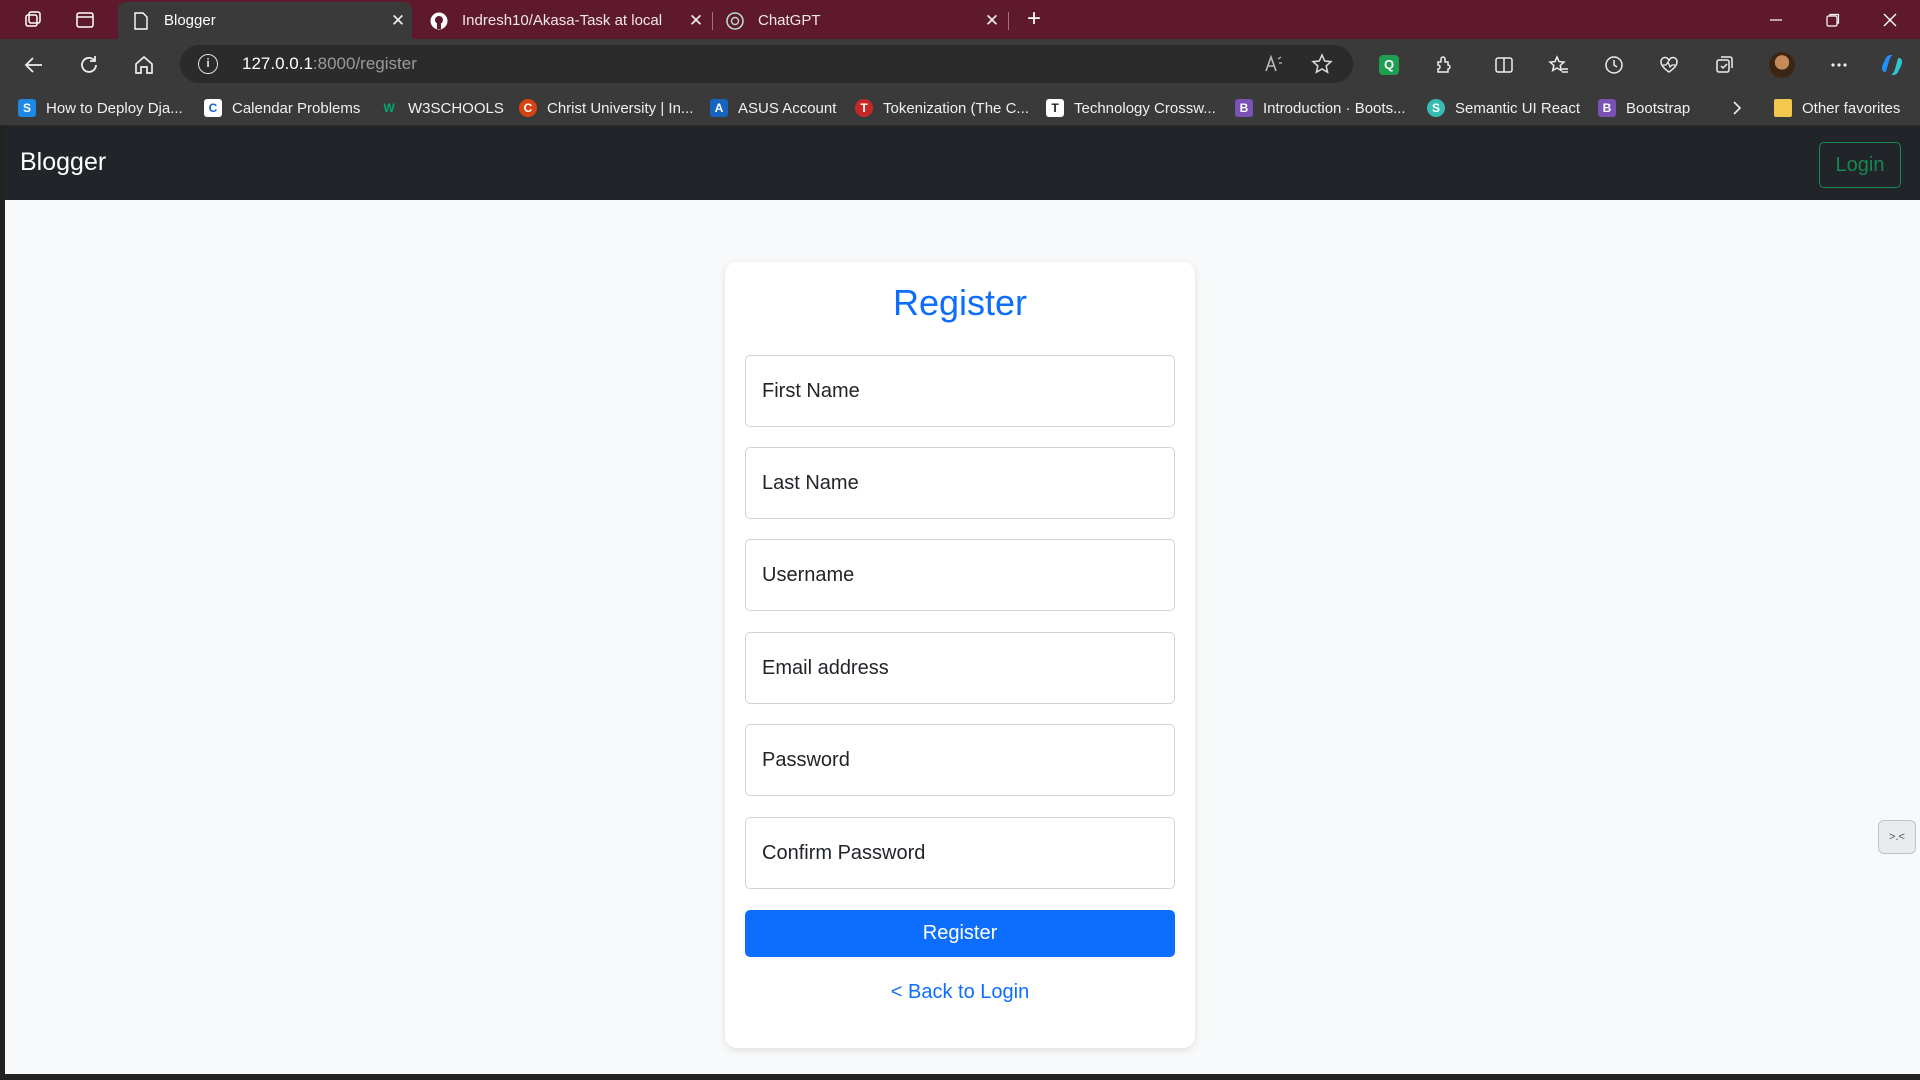  Describe the element at coordinates (63, 162) in the screenshot. I see `site-brand: Blogger` at that location.